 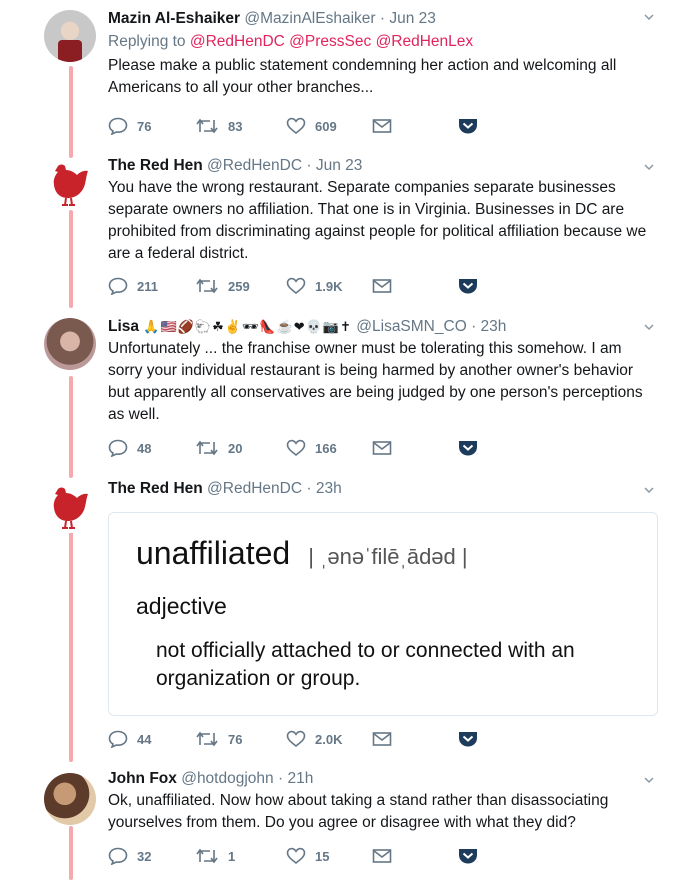 What do you see at coordinates (425, 41) in the screenshot?
I see `mention-link: @RedHenLex` at bounding box center [425, 41].